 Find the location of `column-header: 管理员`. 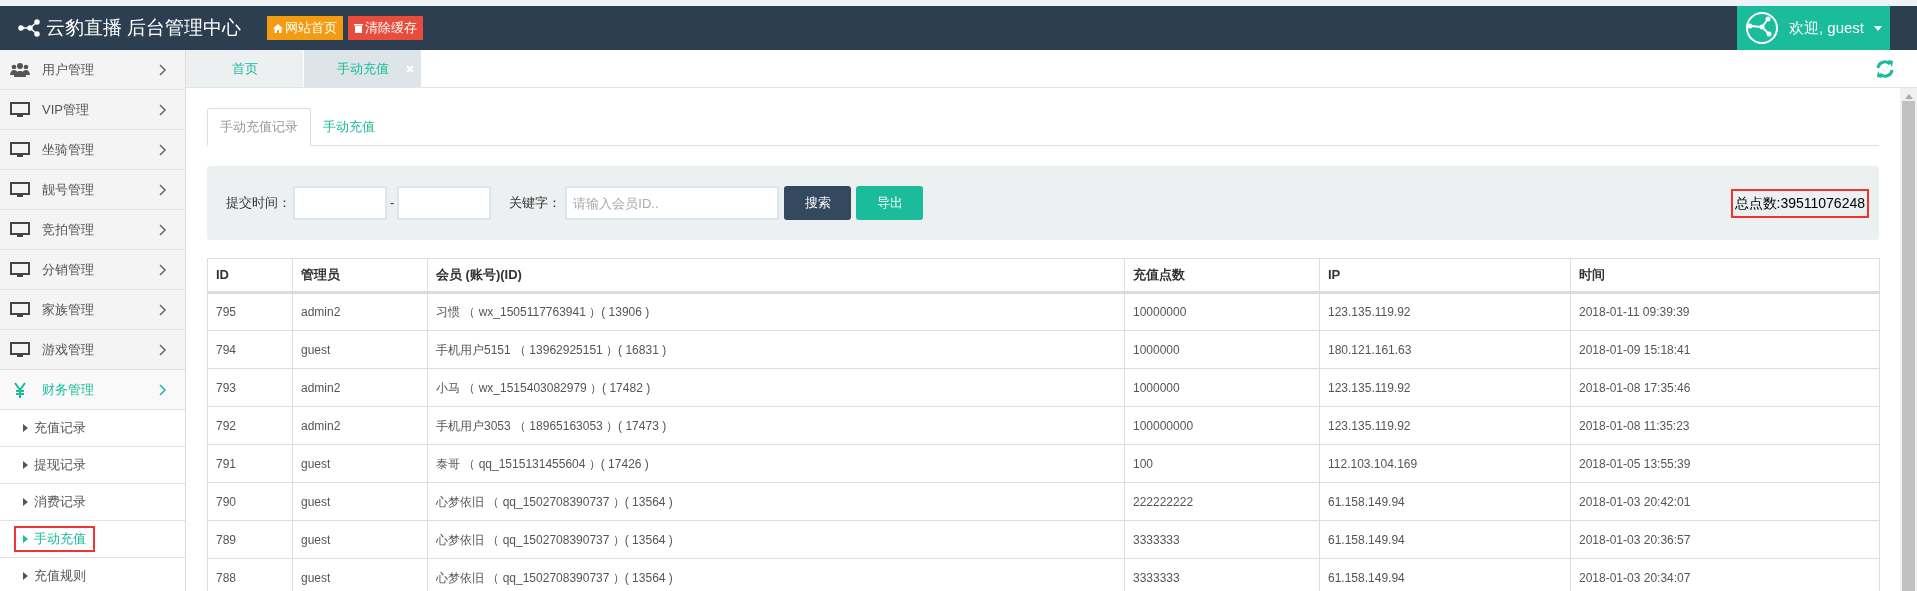

column-header: 管理员 is located at coordinates (360, 275).